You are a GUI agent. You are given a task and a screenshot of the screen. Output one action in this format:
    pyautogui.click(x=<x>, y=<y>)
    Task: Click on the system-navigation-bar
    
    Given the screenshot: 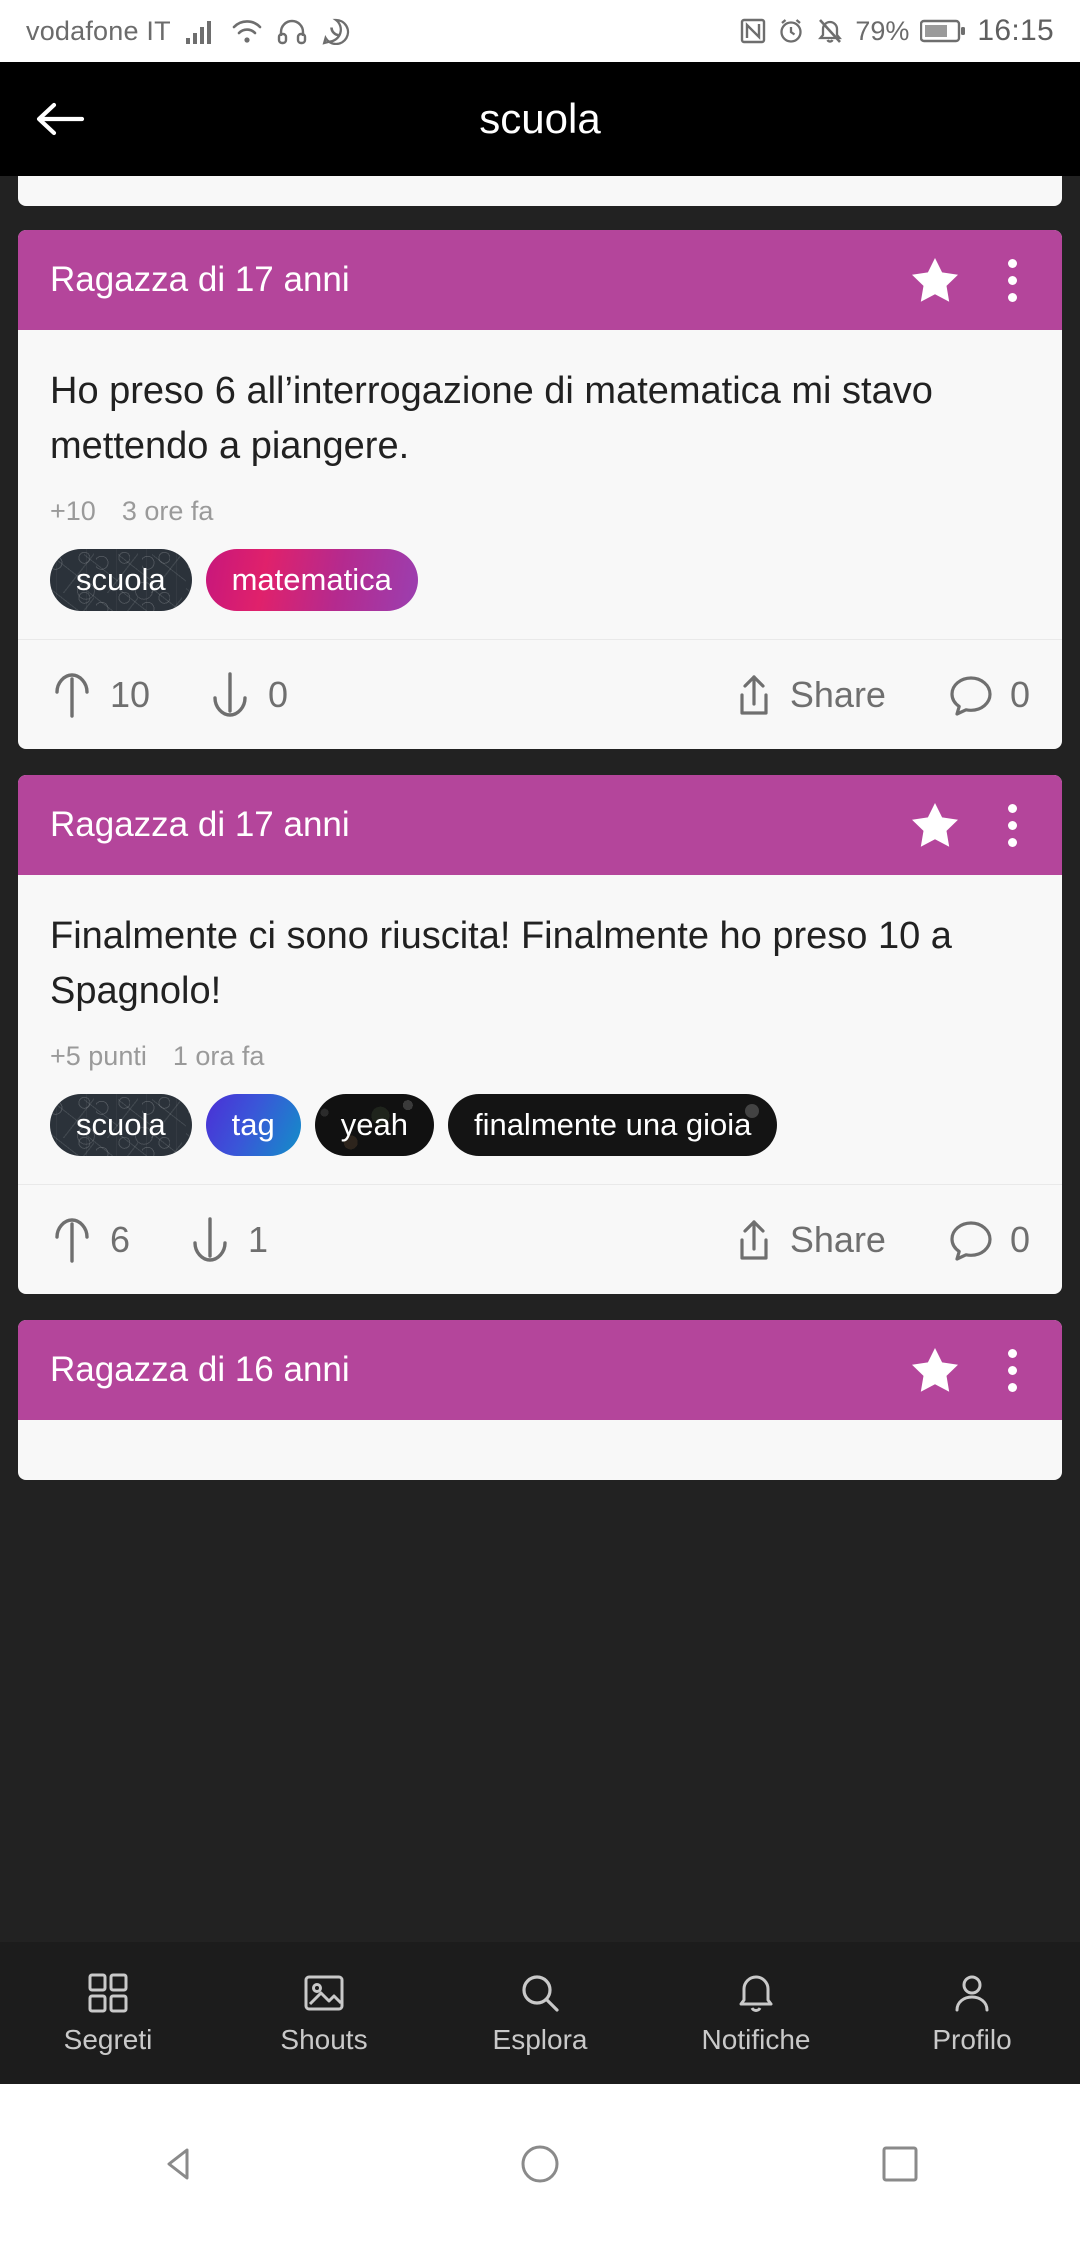 What is the action you would take?
    pyautogui.click(x=540, y=2164)
    